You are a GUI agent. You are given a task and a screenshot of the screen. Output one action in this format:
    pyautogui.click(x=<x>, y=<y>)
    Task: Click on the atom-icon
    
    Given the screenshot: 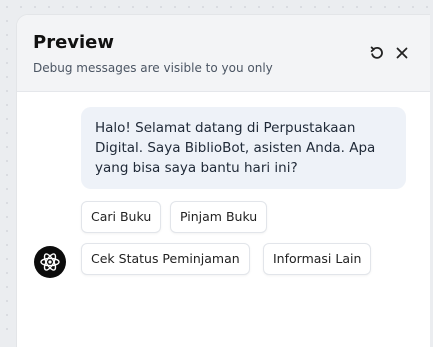 What is the action you would take?
    pyautogui.click(x=50, y=262)
    